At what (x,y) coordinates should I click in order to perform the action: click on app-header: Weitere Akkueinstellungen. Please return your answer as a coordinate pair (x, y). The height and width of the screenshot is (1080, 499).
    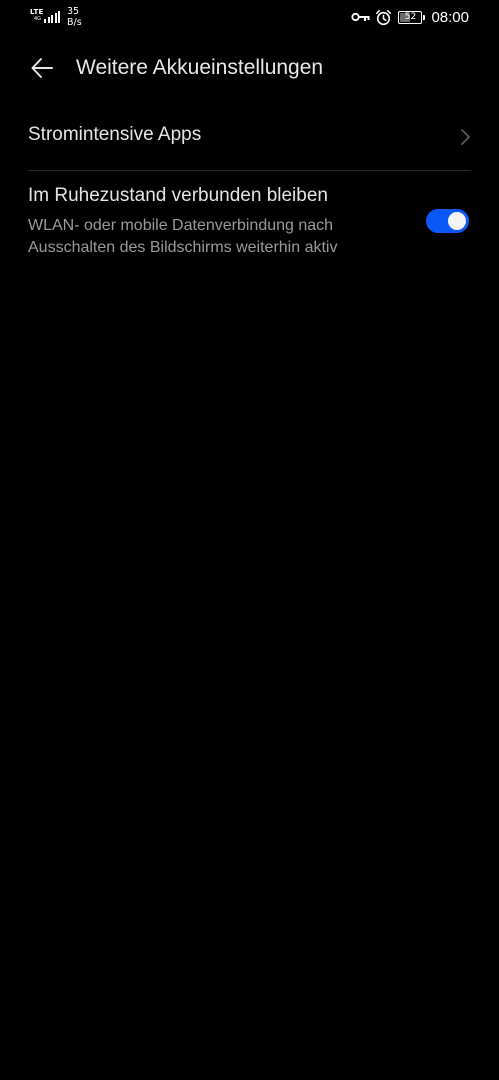
    Looking at the image, I should click on (249, 69).